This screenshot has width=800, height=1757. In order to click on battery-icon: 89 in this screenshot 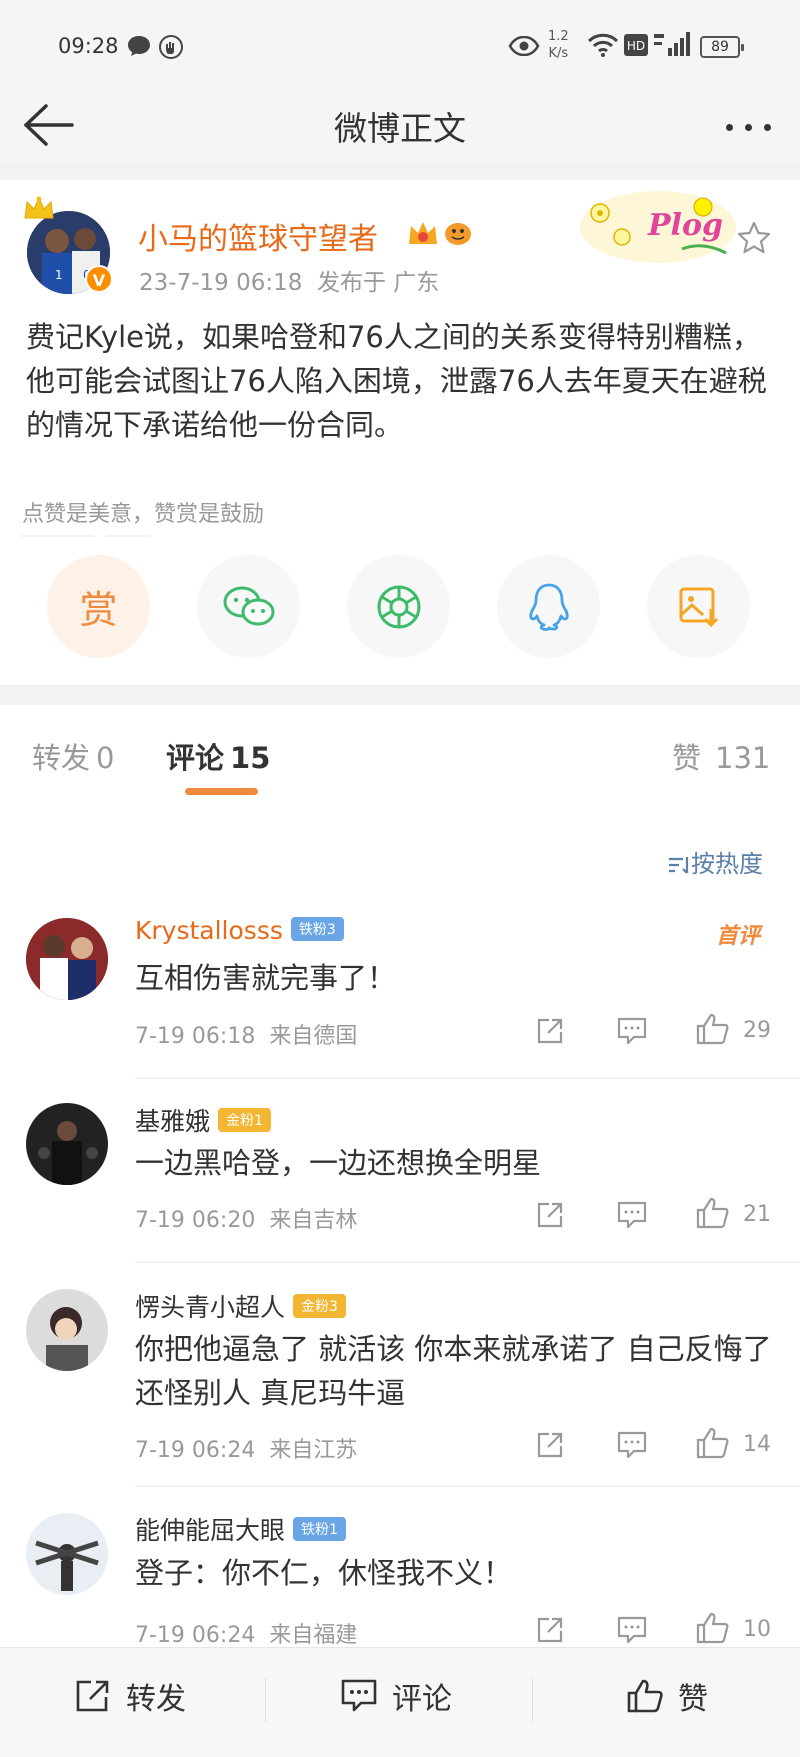, I will do `click(722, 47)`.